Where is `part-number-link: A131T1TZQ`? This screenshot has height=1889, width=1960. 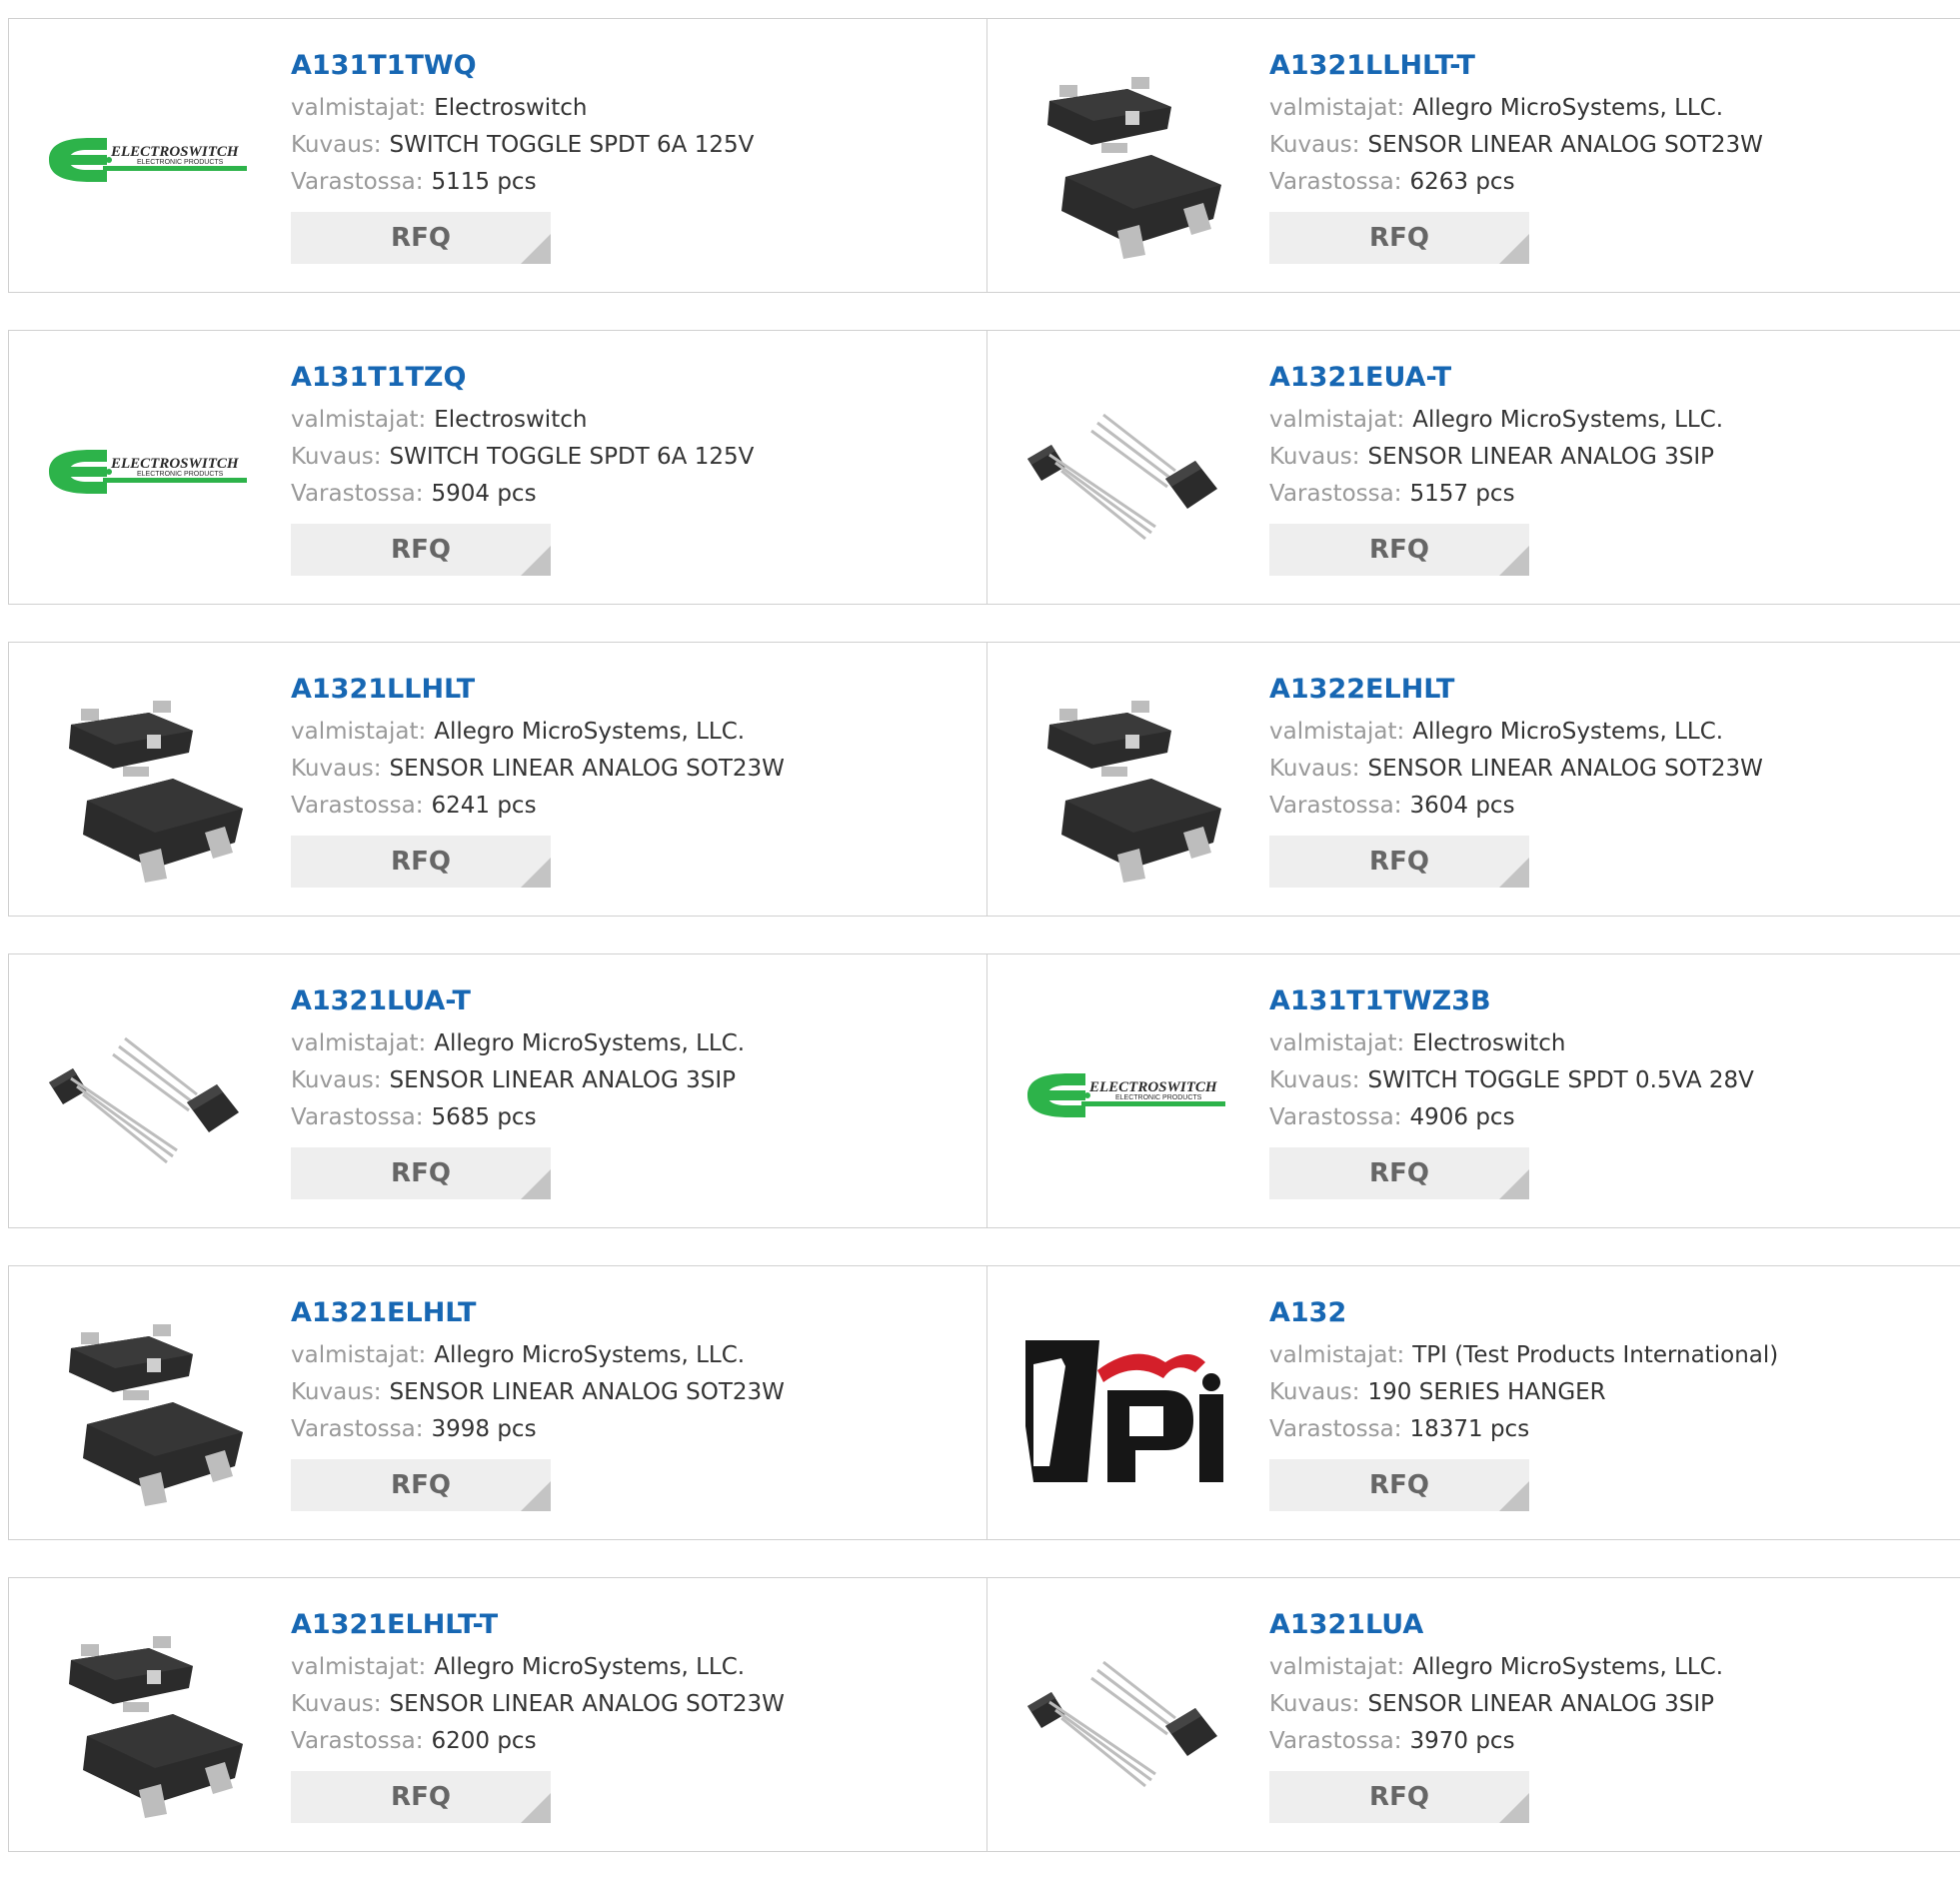 part-number-link: A131T1TZQ is located at coordinates (523, 378).